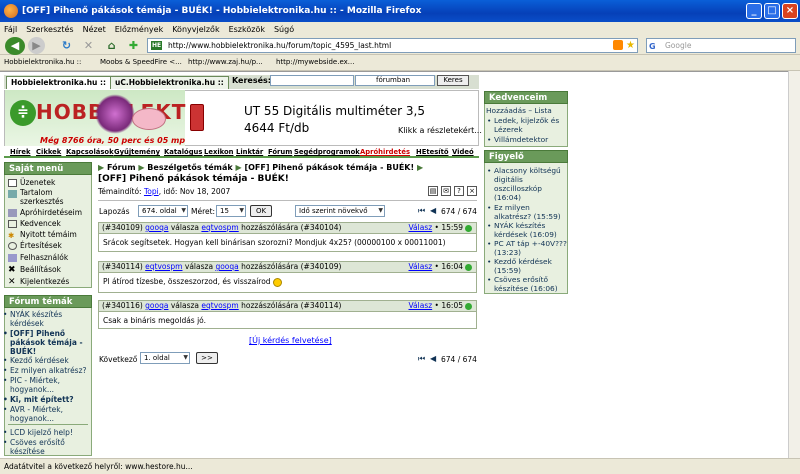  Describe the element at coordinates (90, 152) in the screenshot. I see `nav-kapcsolasok: Kapcsolások` at that location.